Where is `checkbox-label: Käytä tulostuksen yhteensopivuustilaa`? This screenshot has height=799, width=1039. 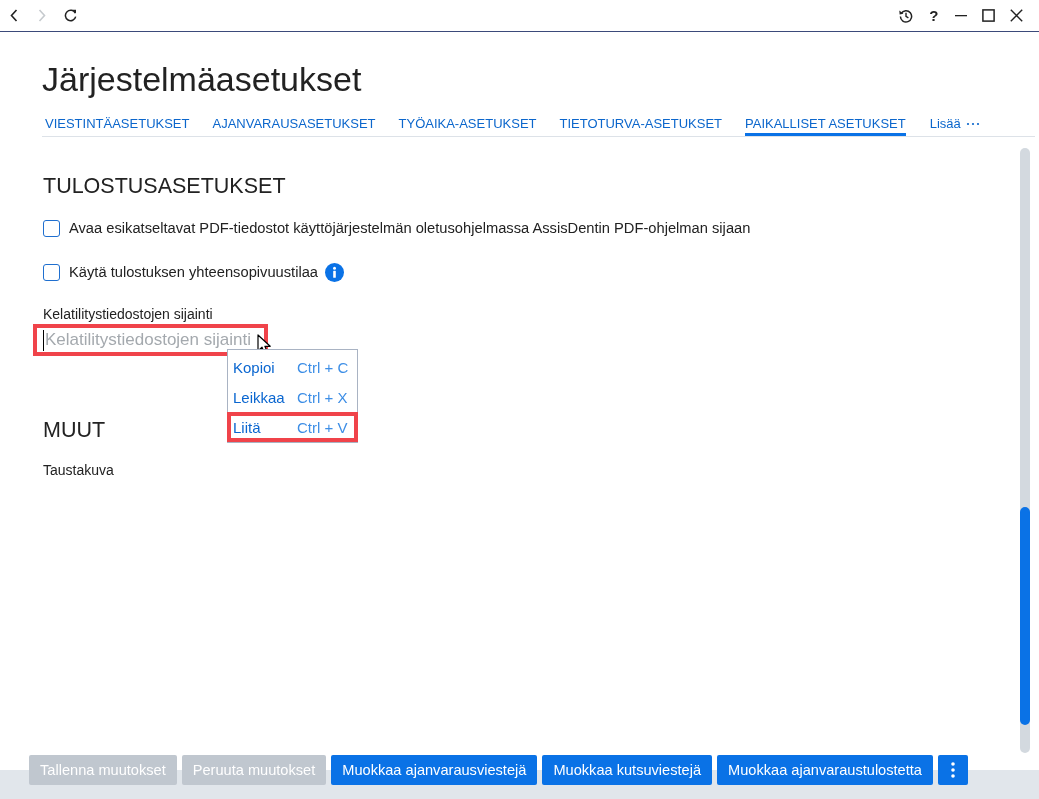
checkbox-label: Käytä tulostuksen yhteensopivuustilaa is located at coordinates (194, 272).